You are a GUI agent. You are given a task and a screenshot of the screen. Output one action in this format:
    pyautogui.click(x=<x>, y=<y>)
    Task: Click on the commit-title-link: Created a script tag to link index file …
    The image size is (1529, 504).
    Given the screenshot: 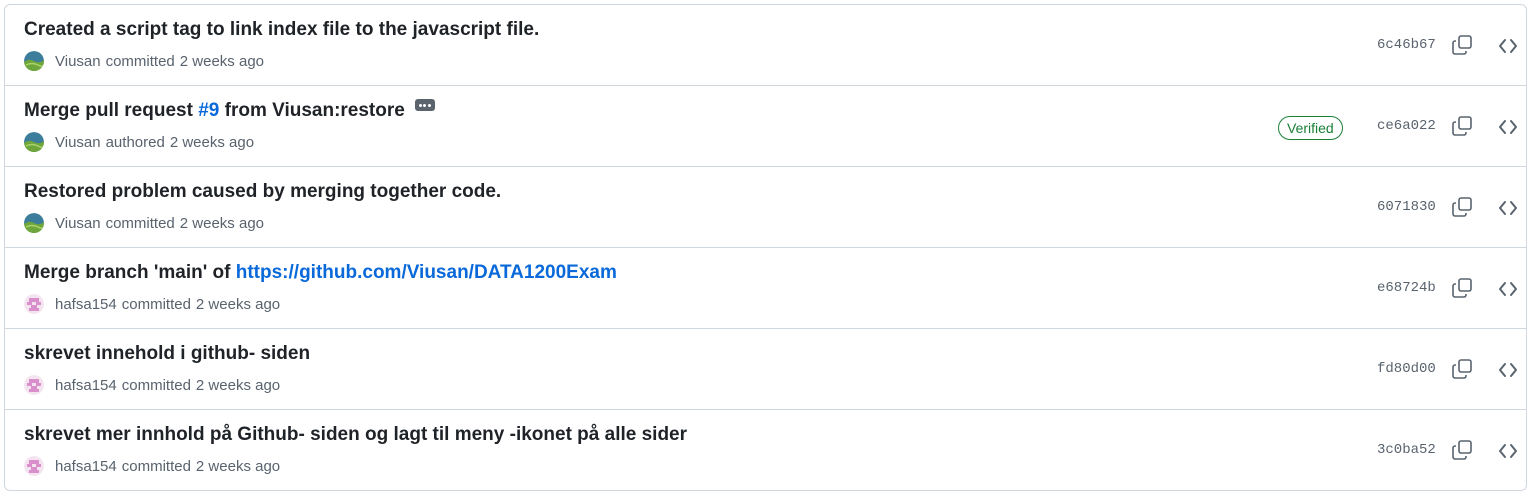 What is the action you would take?
    pyautogui.click(x=281, y=30)
    